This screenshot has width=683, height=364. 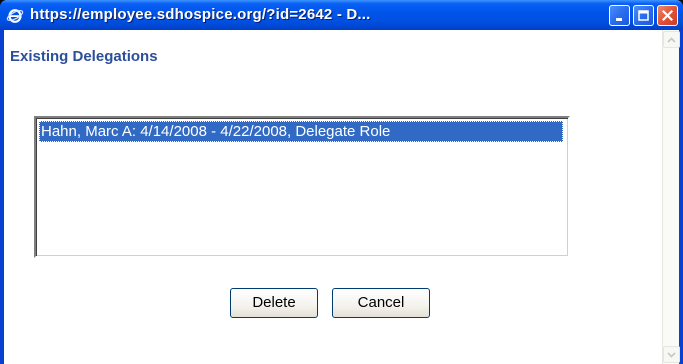 I want to click on ie-icon, so click(x=15, y=16).